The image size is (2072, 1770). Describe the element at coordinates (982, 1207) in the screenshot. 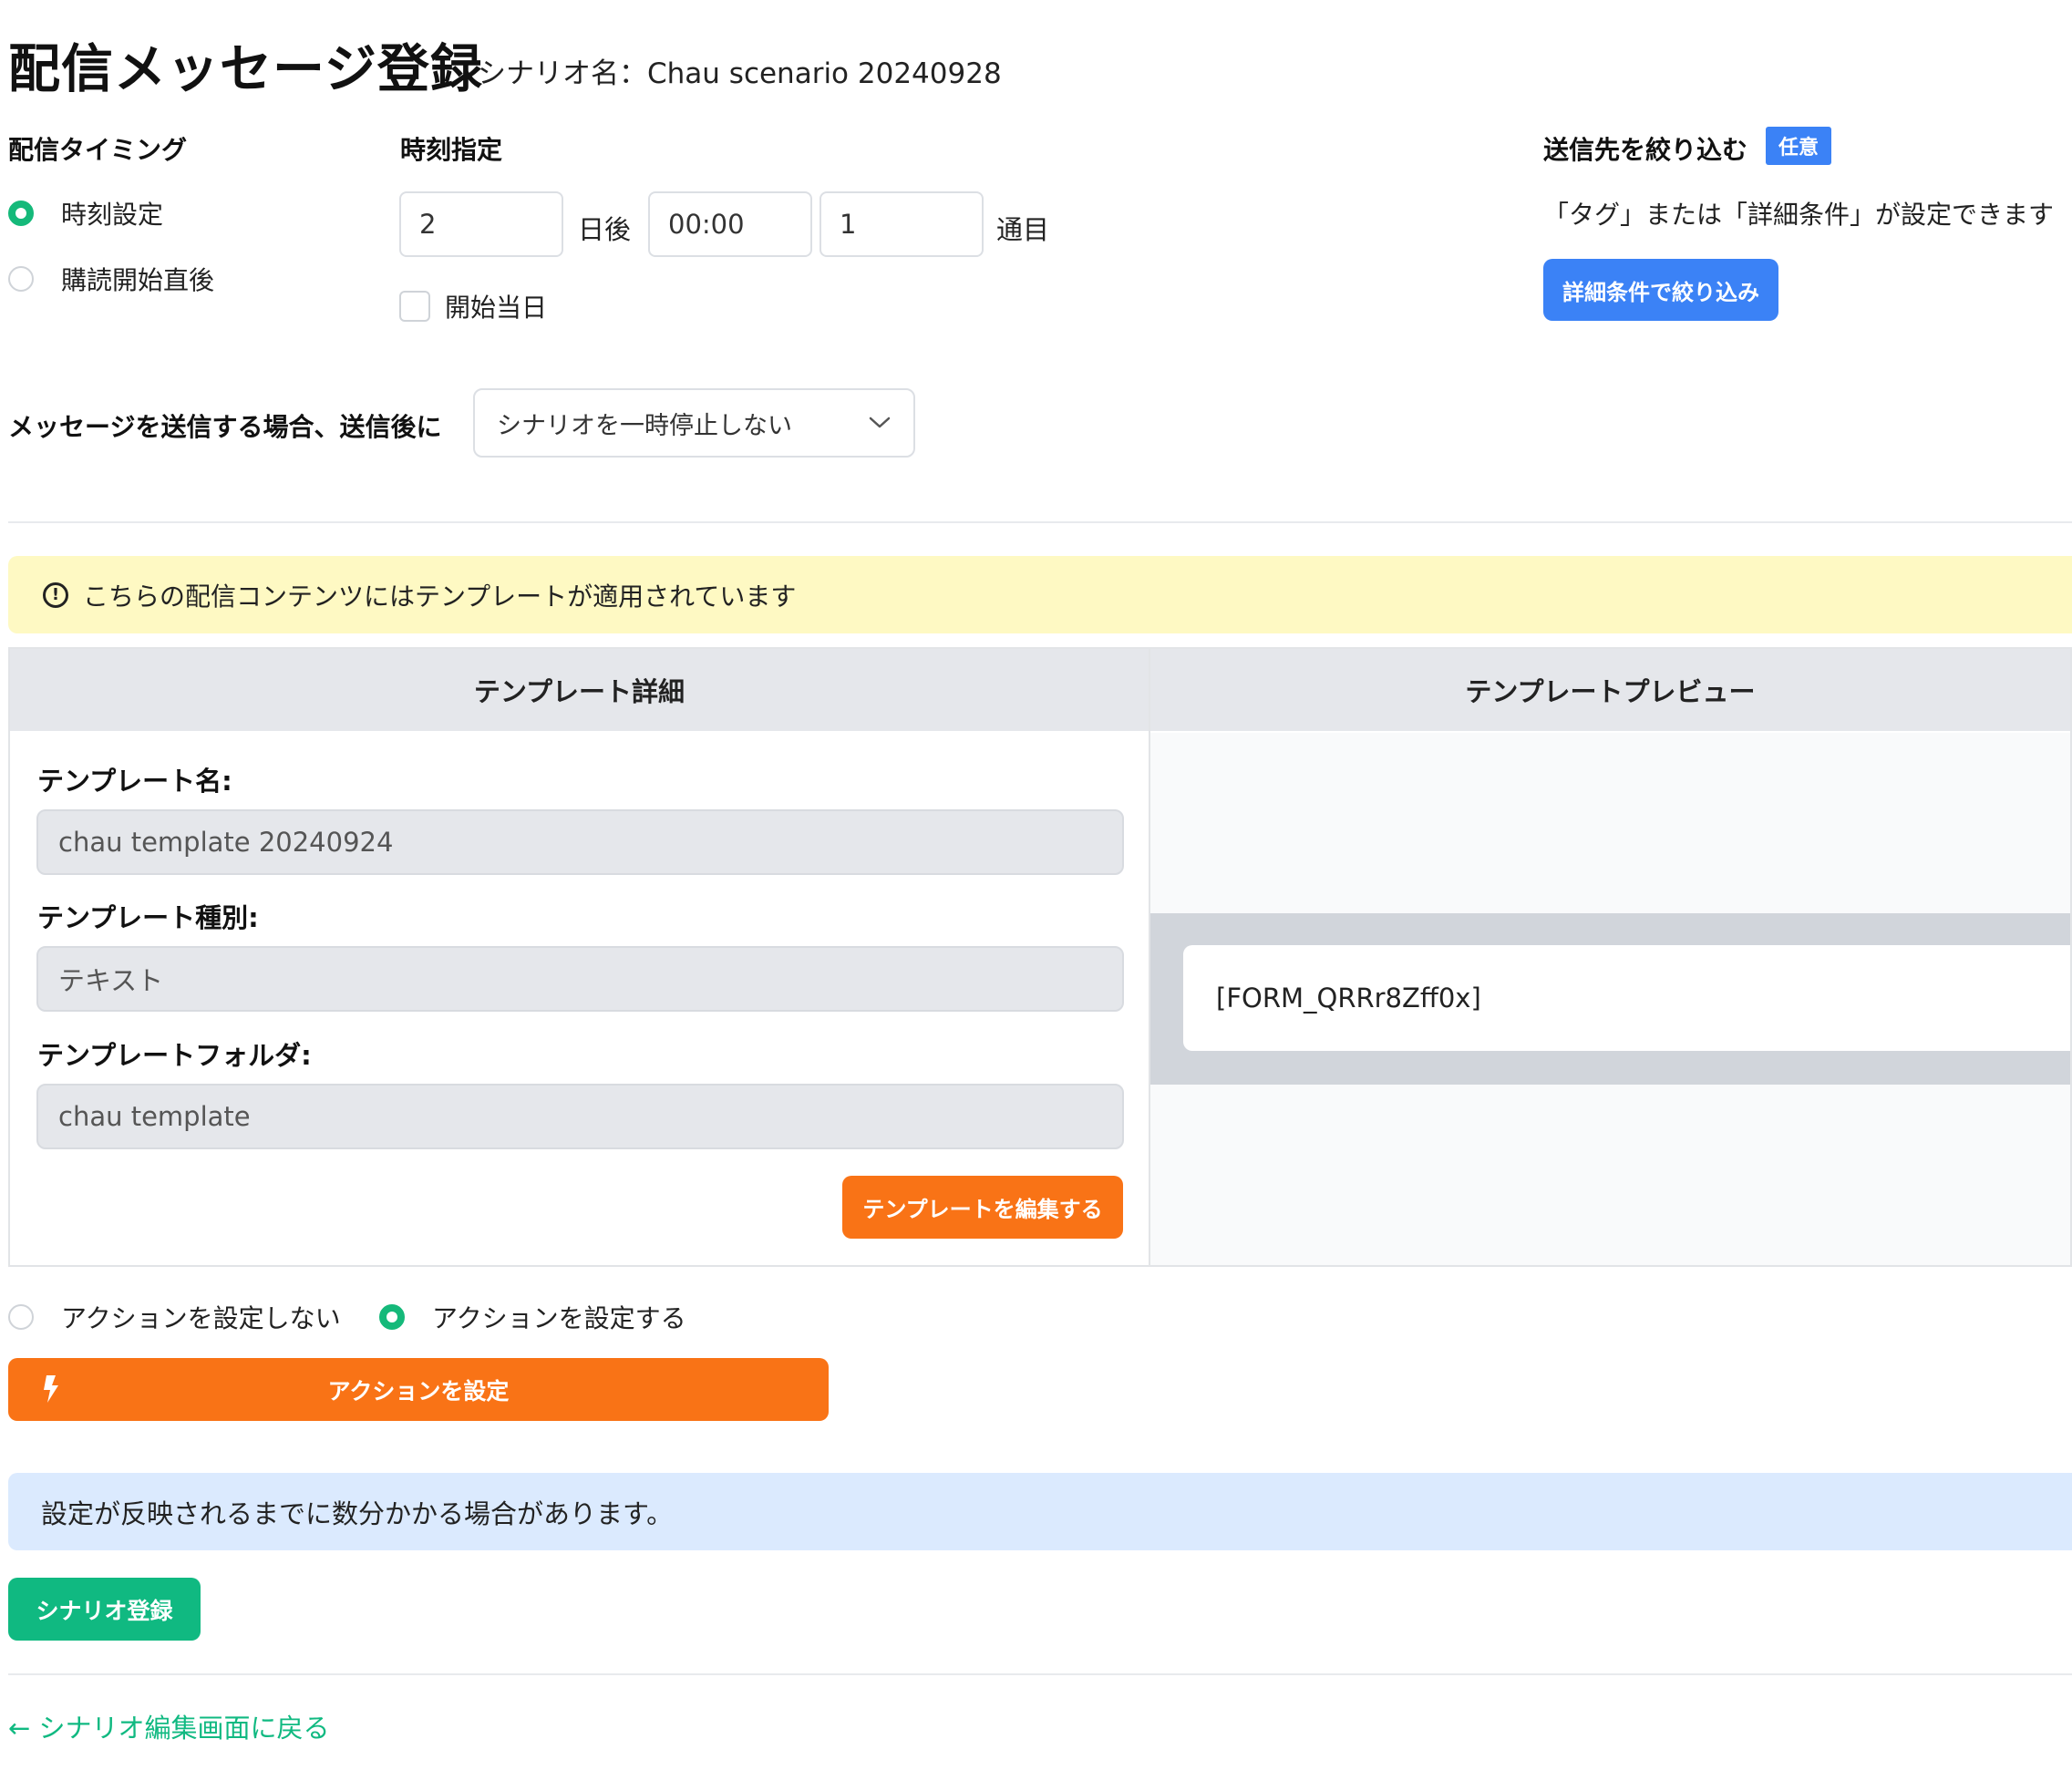

I see `edit-template-button: テンプレートを編集する` at that location.